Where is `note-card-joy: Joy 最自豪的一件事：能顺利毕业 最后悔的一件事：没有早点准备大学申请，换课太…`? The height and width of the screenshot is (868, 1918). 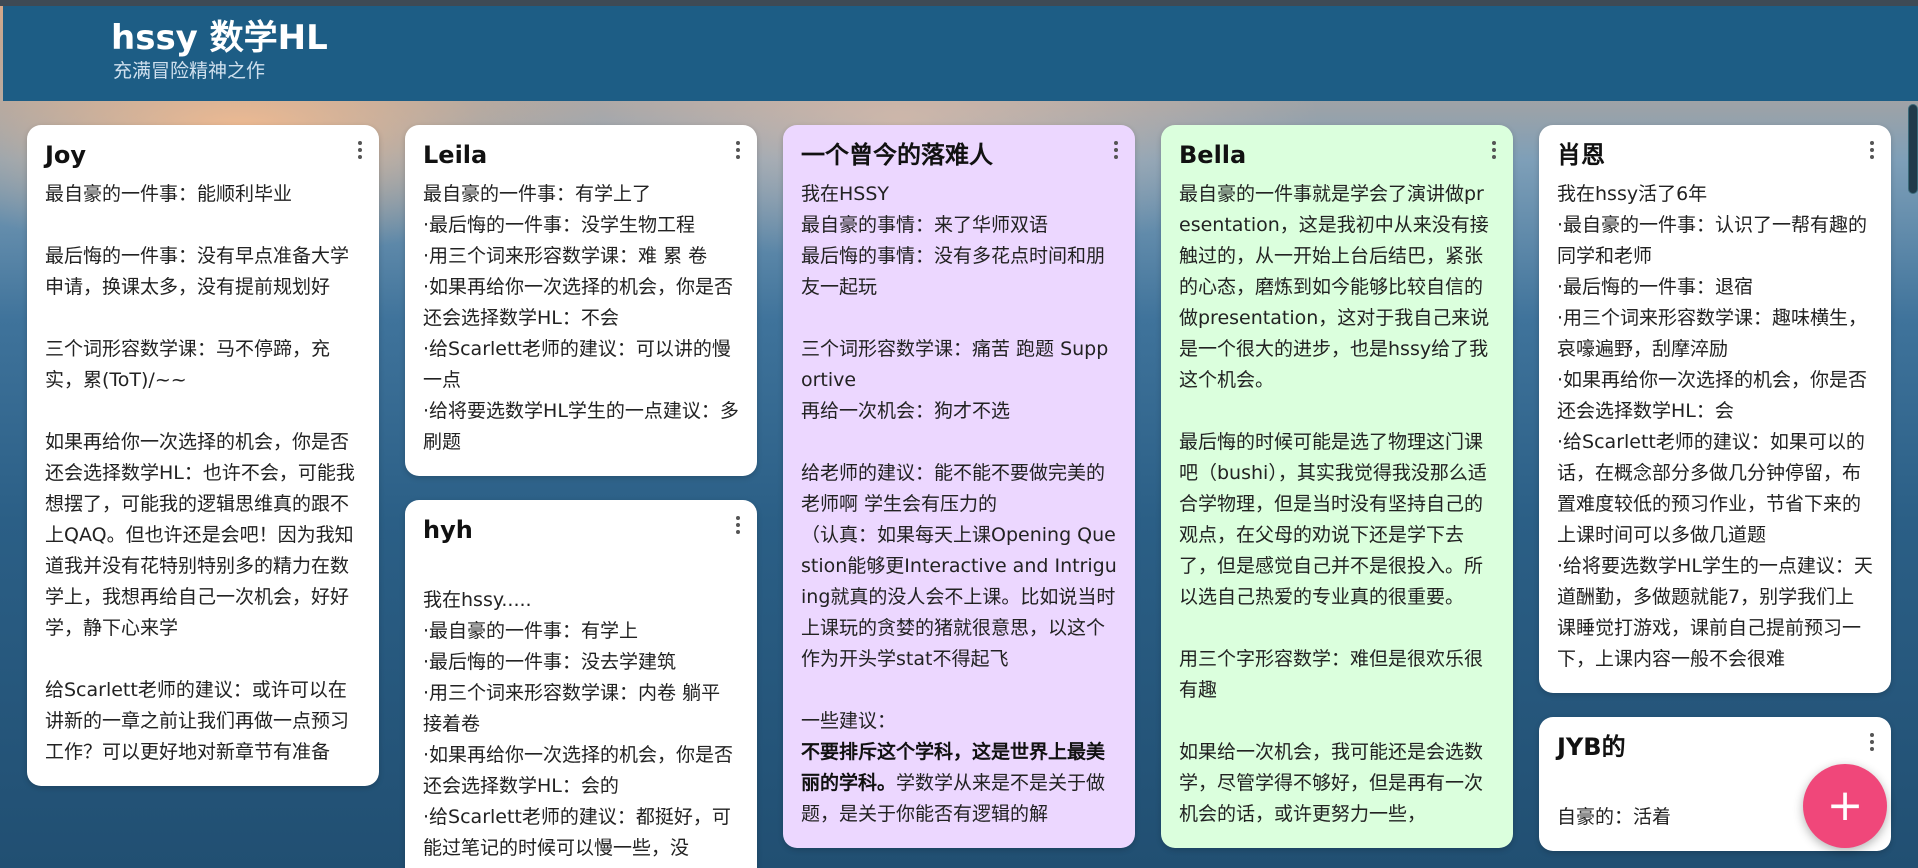
note-card-joy: Joy 最自豪的一件事：能顺利毕业 最后悔的一件事：没有早点准备大学申请，换课太… is located at coordinates (203, 455).